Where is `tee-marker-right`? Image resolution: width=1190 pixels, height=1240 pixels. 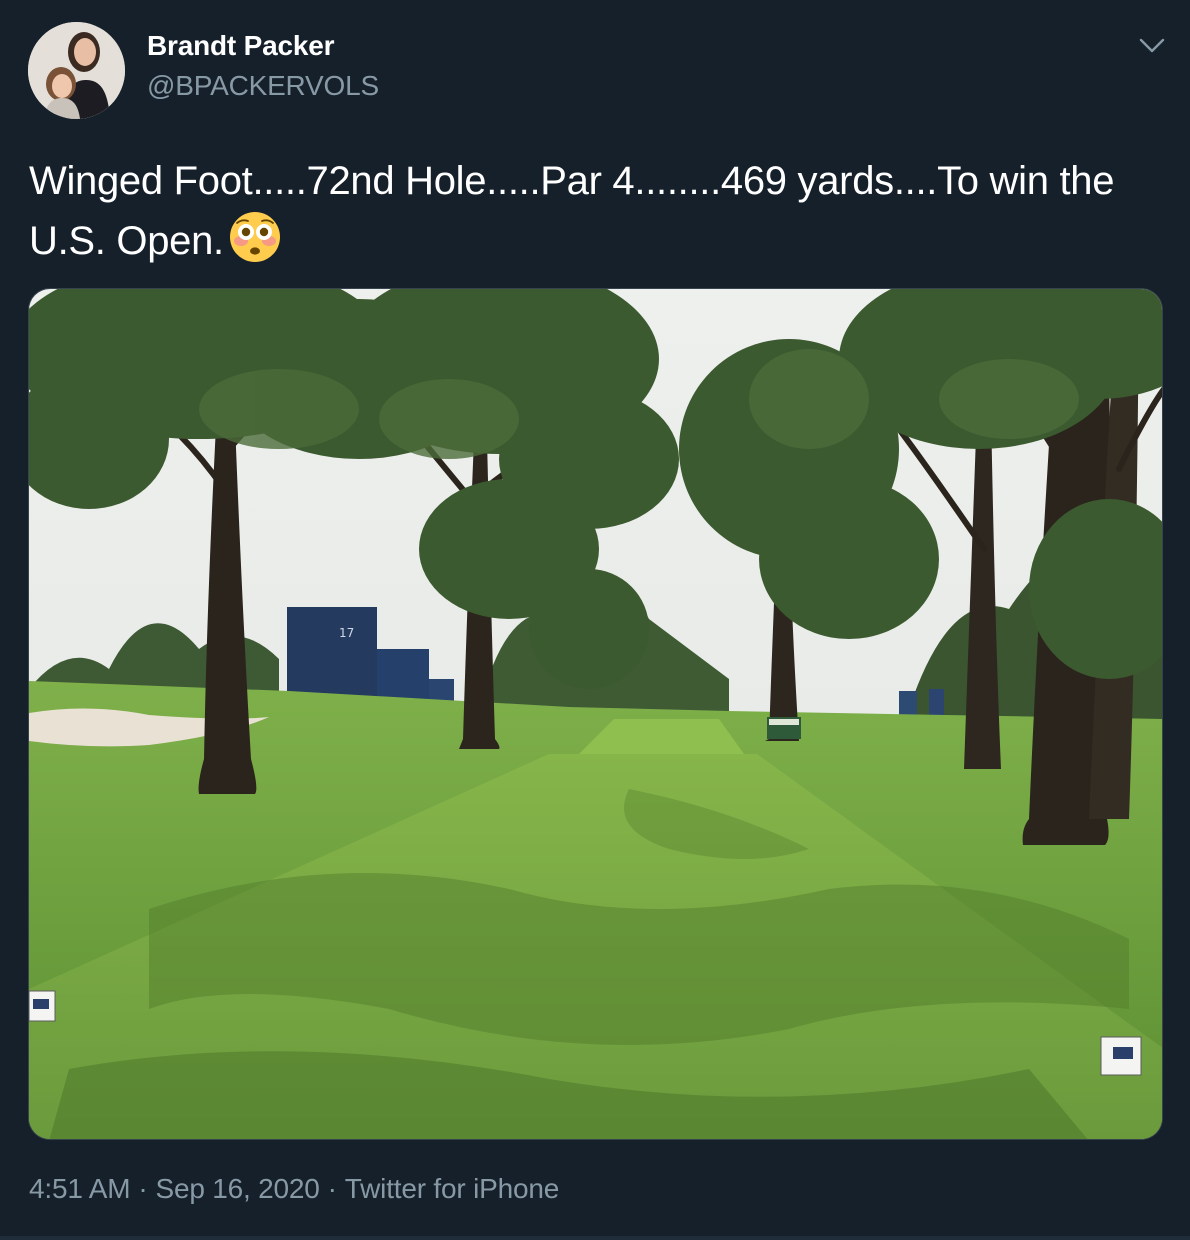 tee-marker-right is located at coordinates (1121, 1056).